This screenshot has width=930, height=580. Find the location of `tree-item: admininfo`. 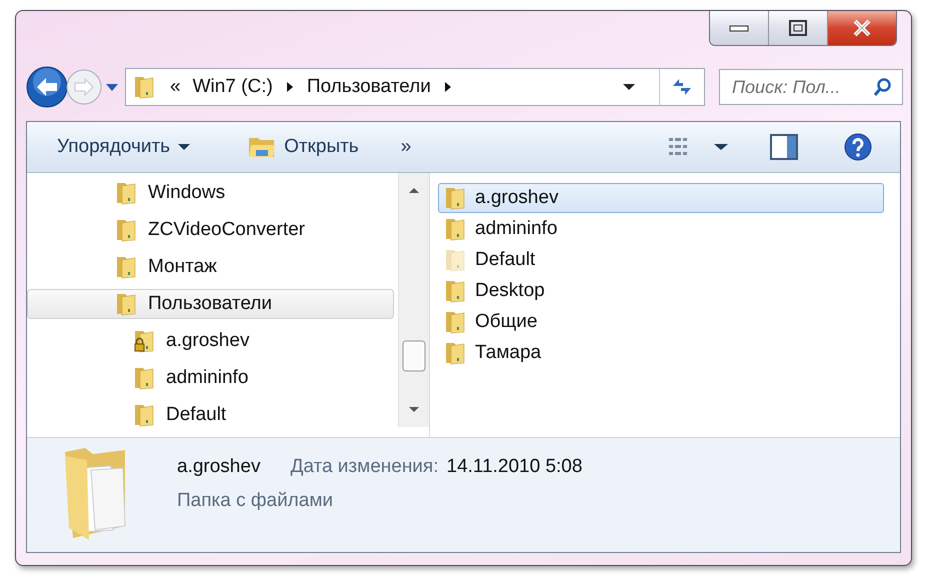

tree-item: admininfo is located at coordinates (210, 378).